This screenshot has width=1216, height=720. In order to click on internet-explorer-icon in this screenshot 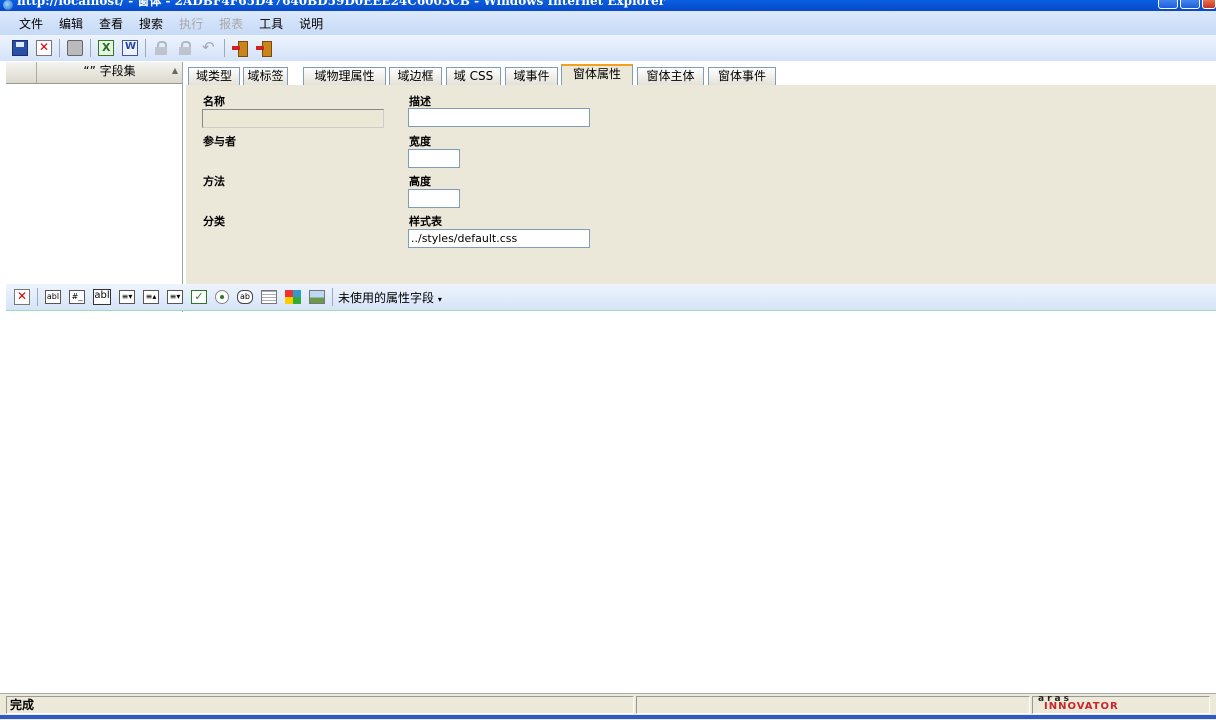, I will do `click(8, 5)`.